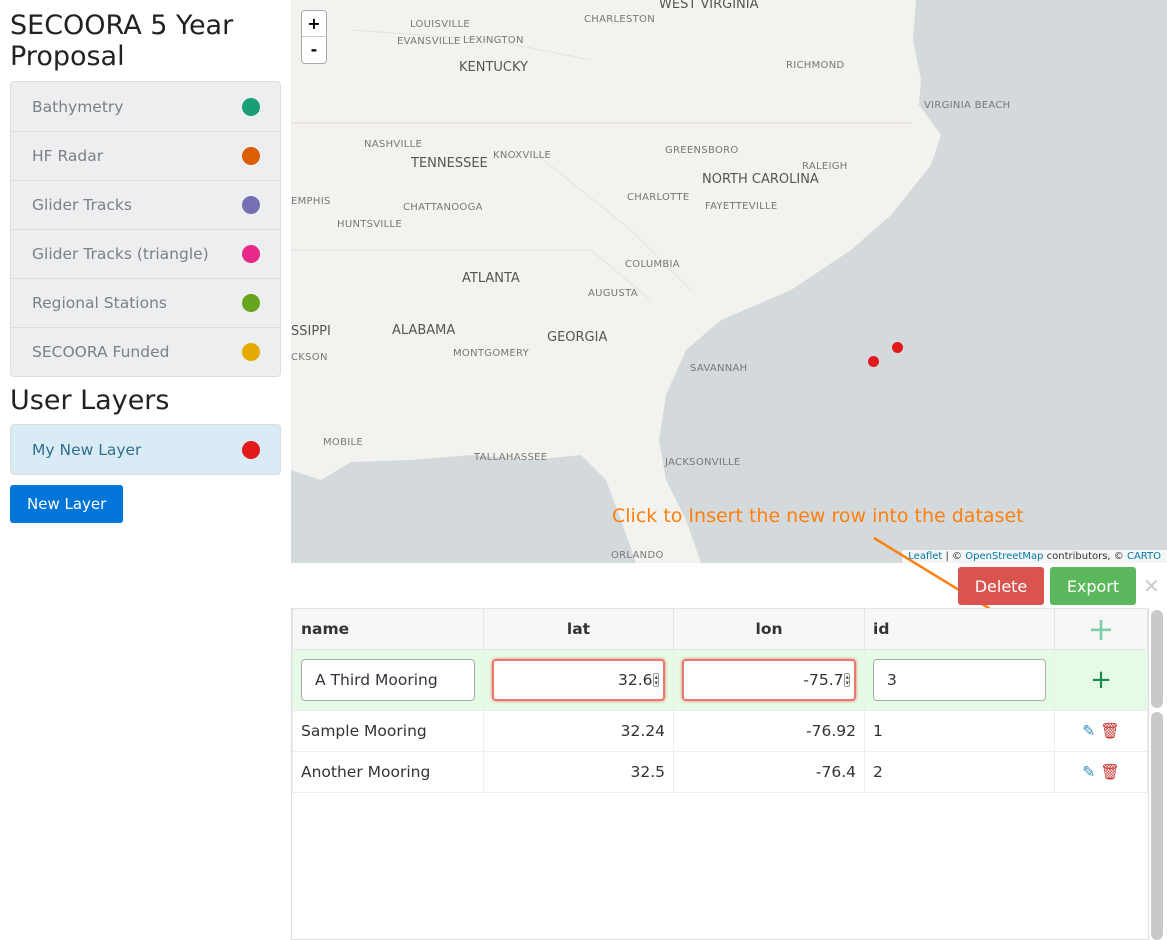  I want to click on map-label-city: TALLAHASSEE, so click(511, 457).